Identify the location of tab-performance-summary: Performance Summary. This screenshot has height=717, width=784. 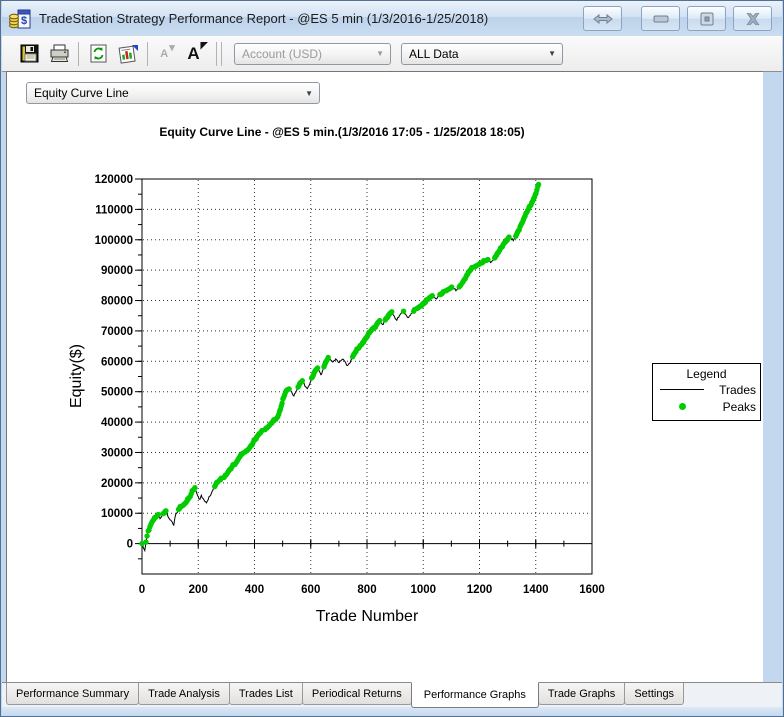
(73, 694).